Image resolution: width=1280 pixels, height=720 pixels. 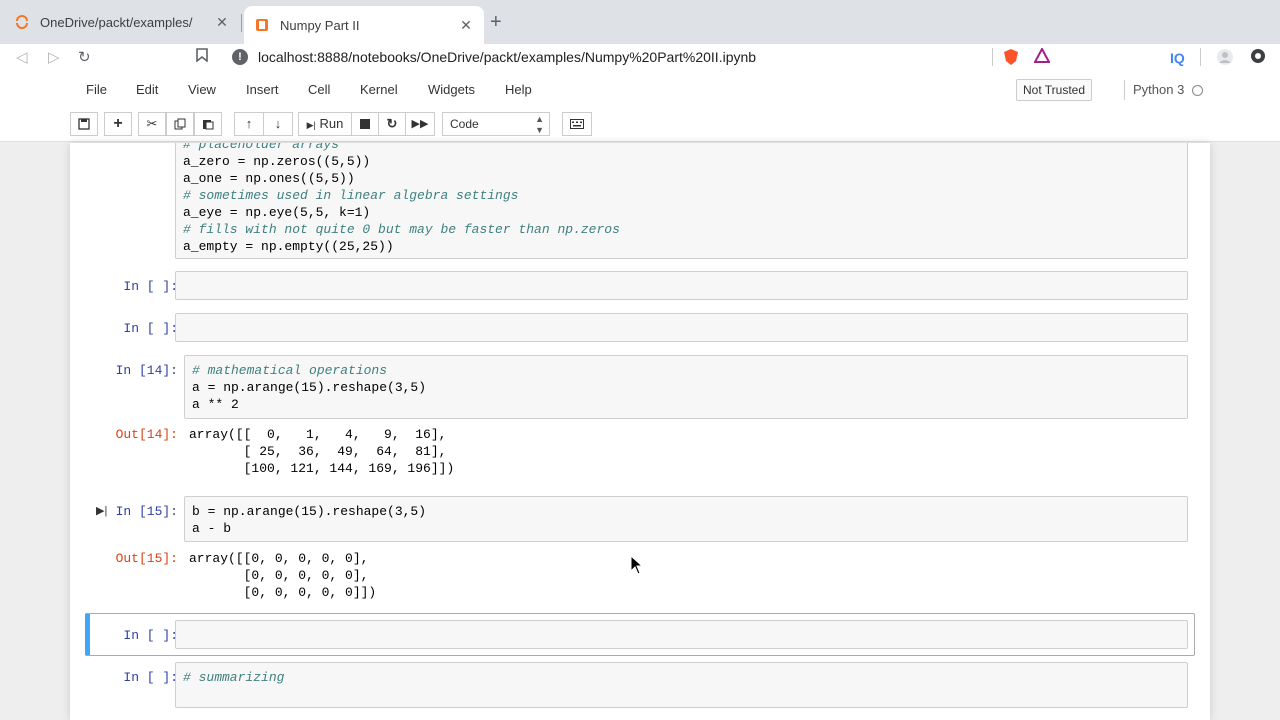 I want to click on save-icon, so click(x=84, y=124).